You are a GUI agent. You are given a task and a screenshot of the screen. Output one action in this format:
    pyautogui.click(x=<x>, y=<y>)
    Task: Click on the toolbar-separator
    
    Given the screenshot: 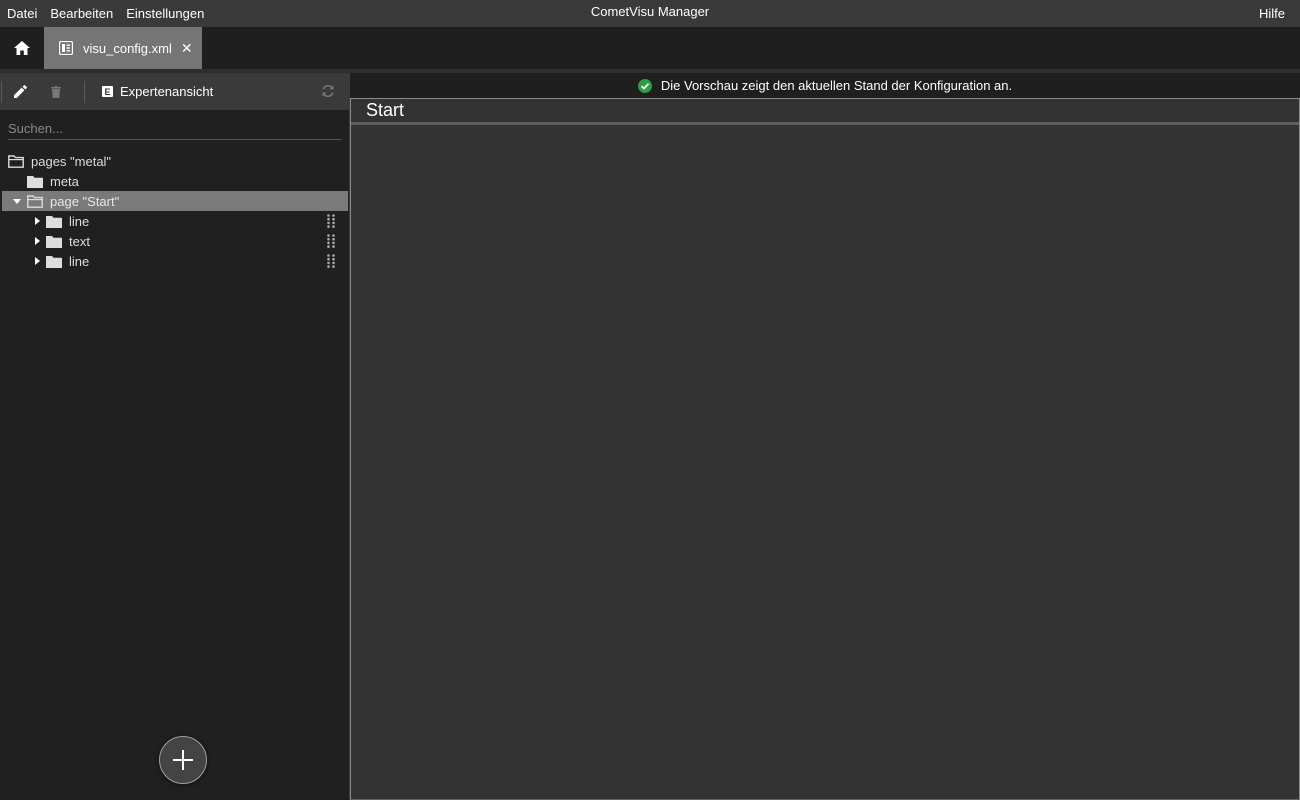 What is the action you would take?
    pyautogui.click(x=84, y=91)
    